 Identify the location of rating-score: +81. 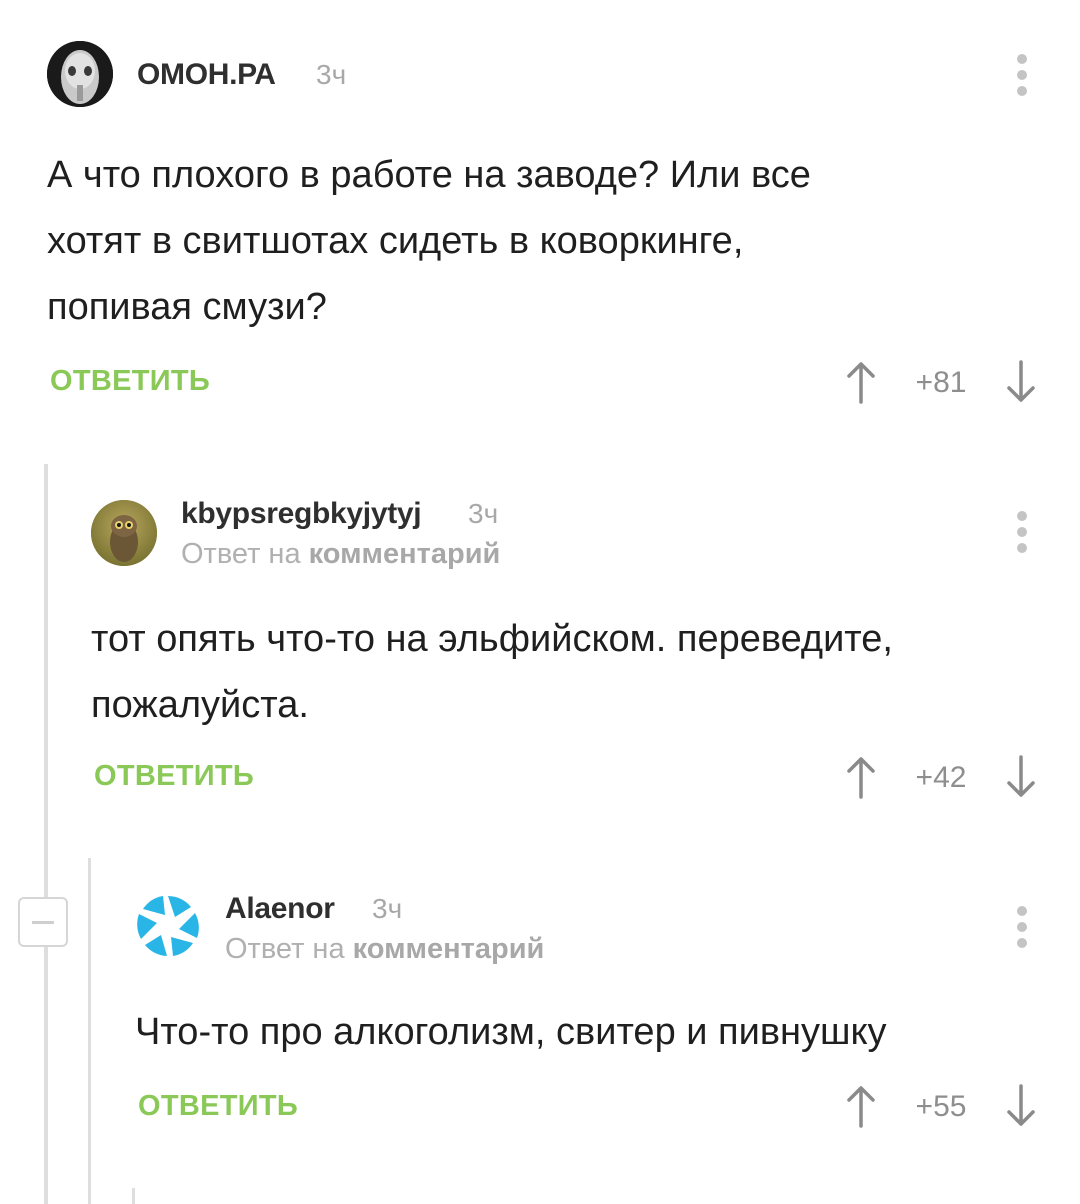
(941, 382).